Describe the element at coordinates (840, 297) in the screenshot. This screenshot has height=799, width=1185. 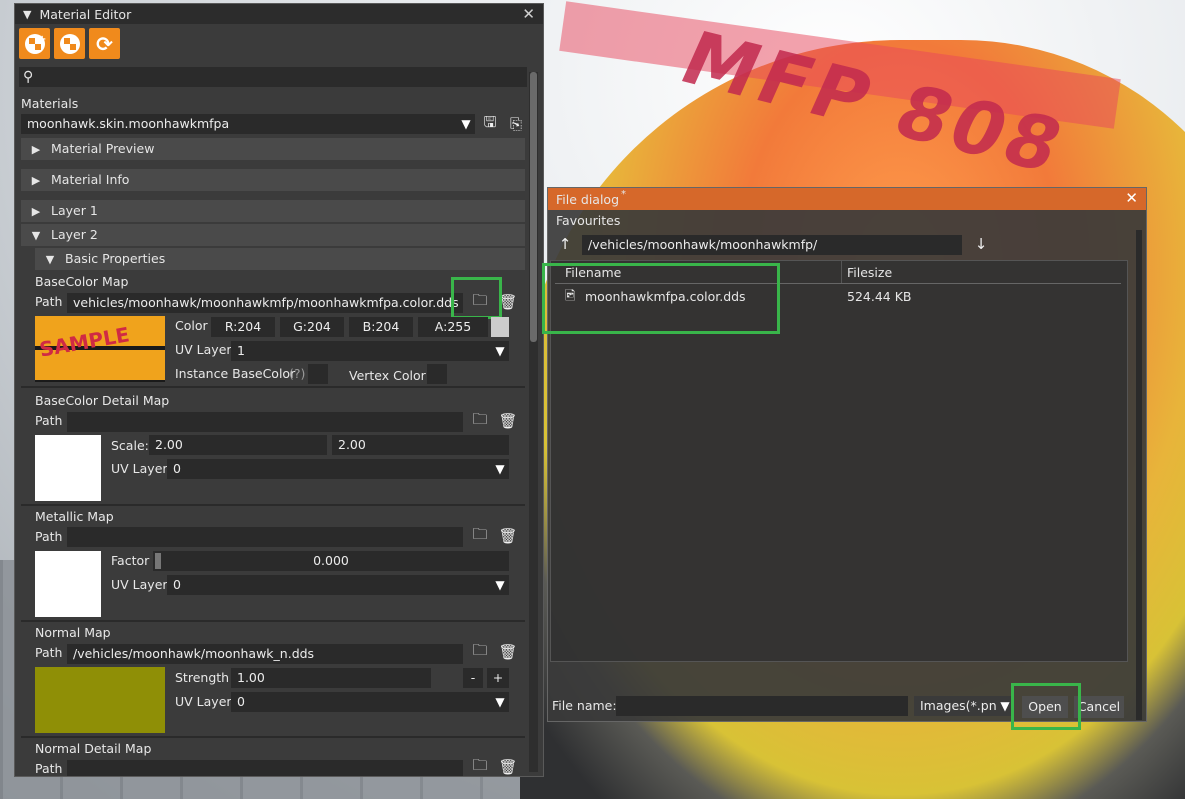
I see `file-row: 🖻 moonhawkmfpa.color.dds 524.44 KB` at that location.